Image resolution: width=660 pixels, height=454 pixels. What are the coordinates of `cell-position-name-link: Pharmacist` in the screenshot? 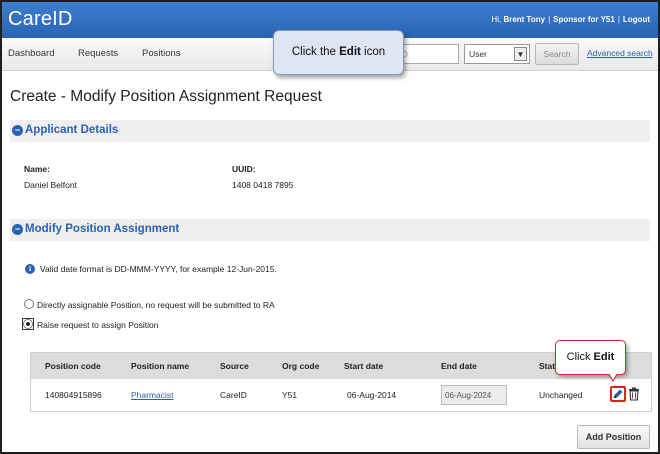 It's located at (152, 395).